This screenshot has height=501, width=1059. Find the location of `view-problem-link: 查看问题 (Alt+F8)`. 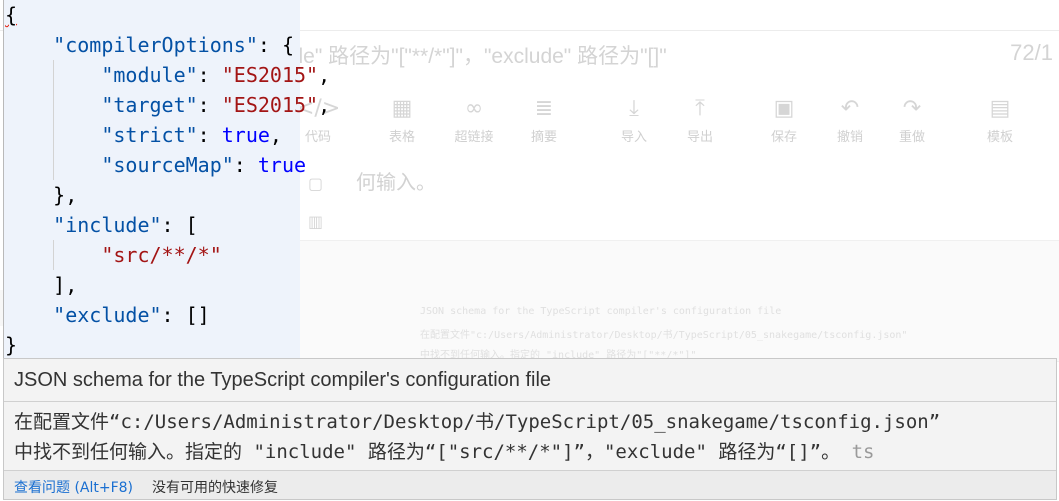

view-problem-link: 查看问题 (Alt+F8) is located at coordinates (73, 487).